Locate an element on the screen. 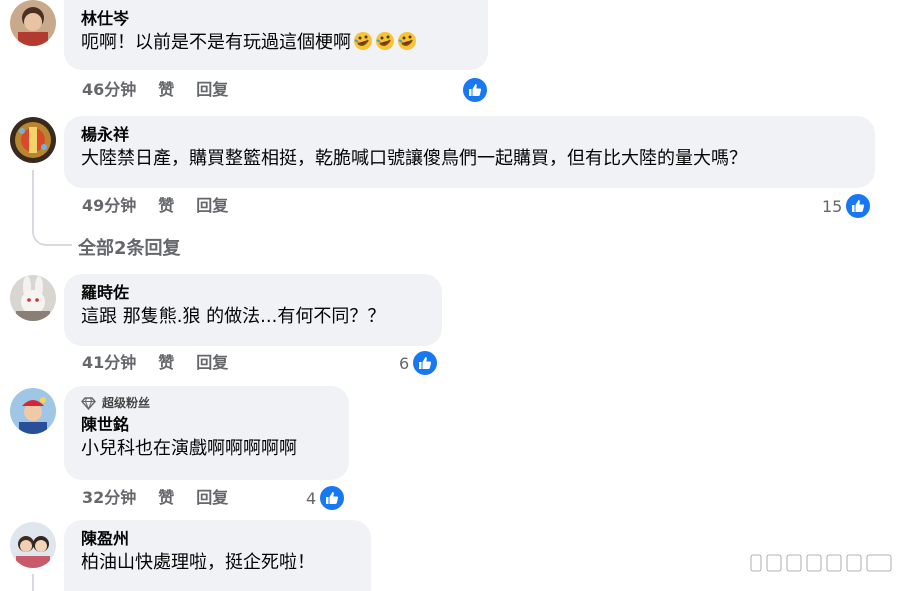  reaction-summary: 15 is located at coordinates (847, 206).